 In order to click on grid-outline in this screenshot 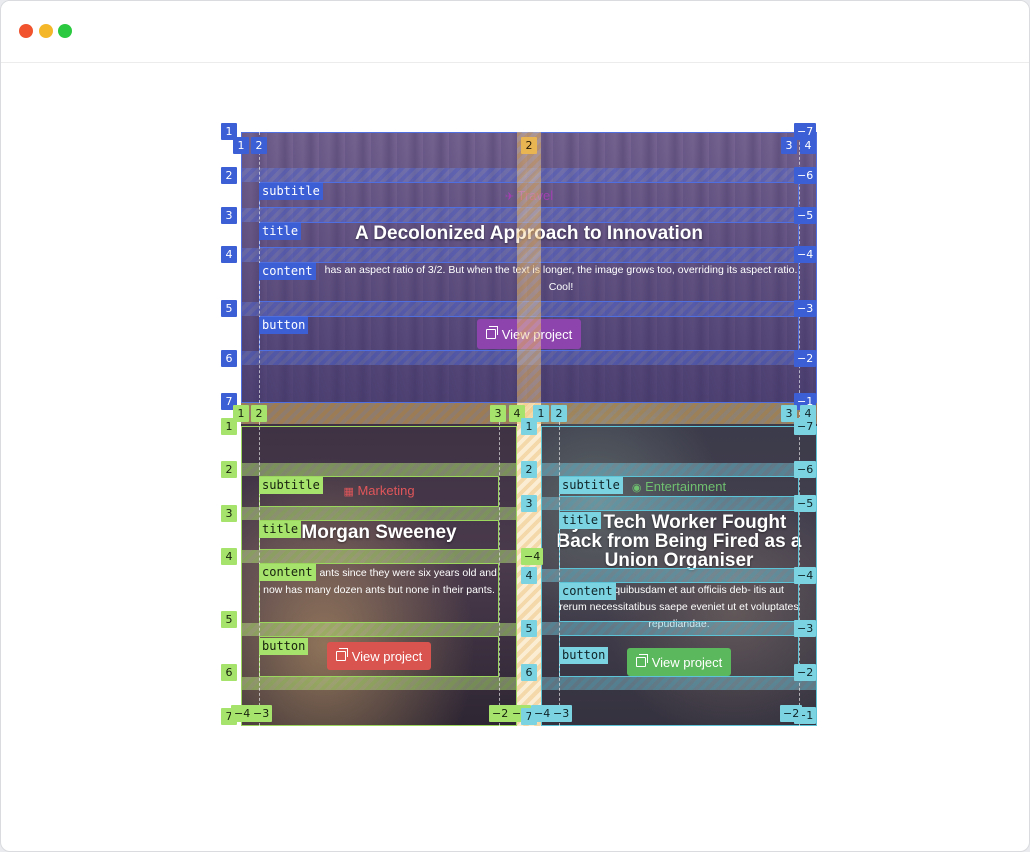, I will do `click(679, 576)`.